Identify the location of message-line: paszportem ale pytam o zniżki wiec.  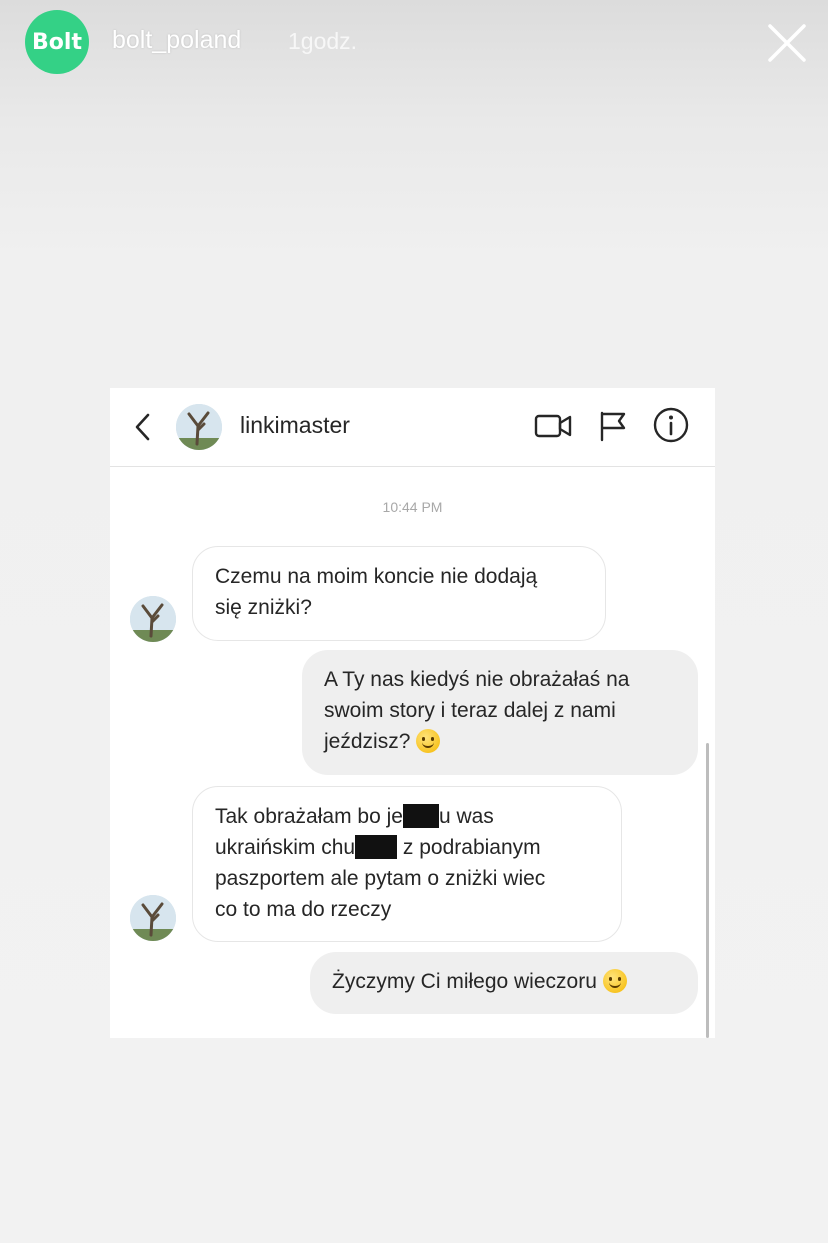
(380, 878).